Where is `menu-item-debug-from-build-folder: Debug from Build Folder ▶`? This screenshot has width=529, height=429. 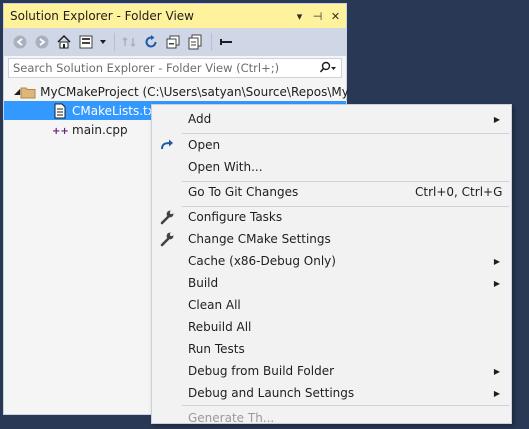 menu-item-debug-from-build-folder: Debug from Build Folder ▶ is located at coordinates (331, 371).